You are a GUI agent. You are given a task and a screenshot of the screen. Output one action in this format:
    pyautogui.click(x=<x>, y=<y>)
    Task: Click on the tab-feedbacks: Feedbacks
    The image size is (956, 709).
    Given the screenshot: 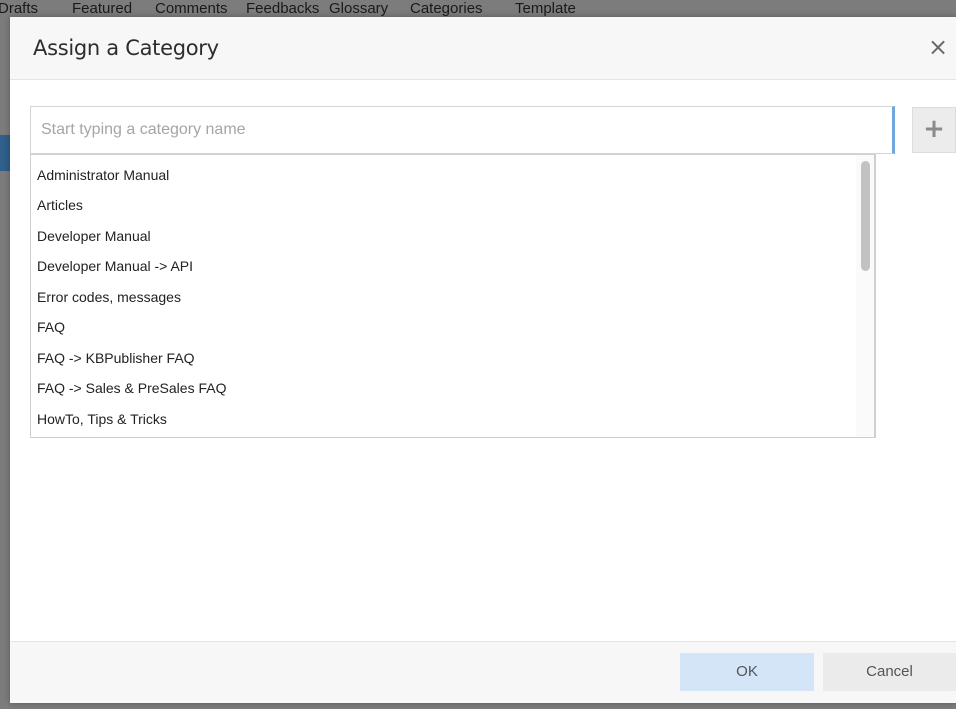 What is the action you would take?
    pyautogui.click(x=283, y=8)
    